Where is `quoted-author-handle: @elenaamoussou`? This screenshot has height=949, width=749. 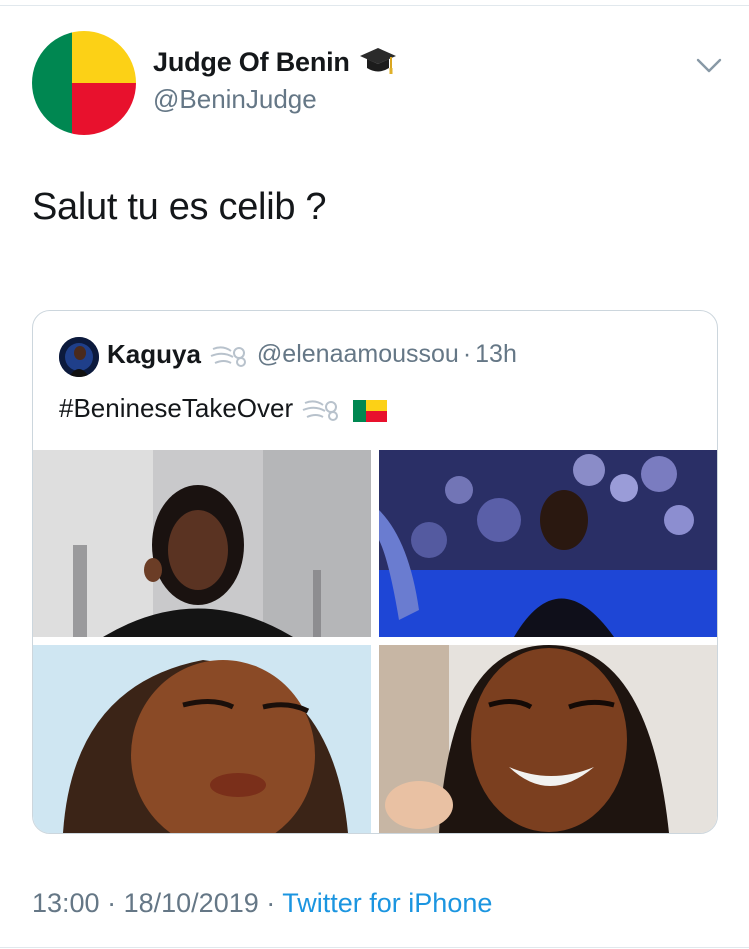
quoted-author-handle: @elenaamoussou is located at coordinates (358, 354).